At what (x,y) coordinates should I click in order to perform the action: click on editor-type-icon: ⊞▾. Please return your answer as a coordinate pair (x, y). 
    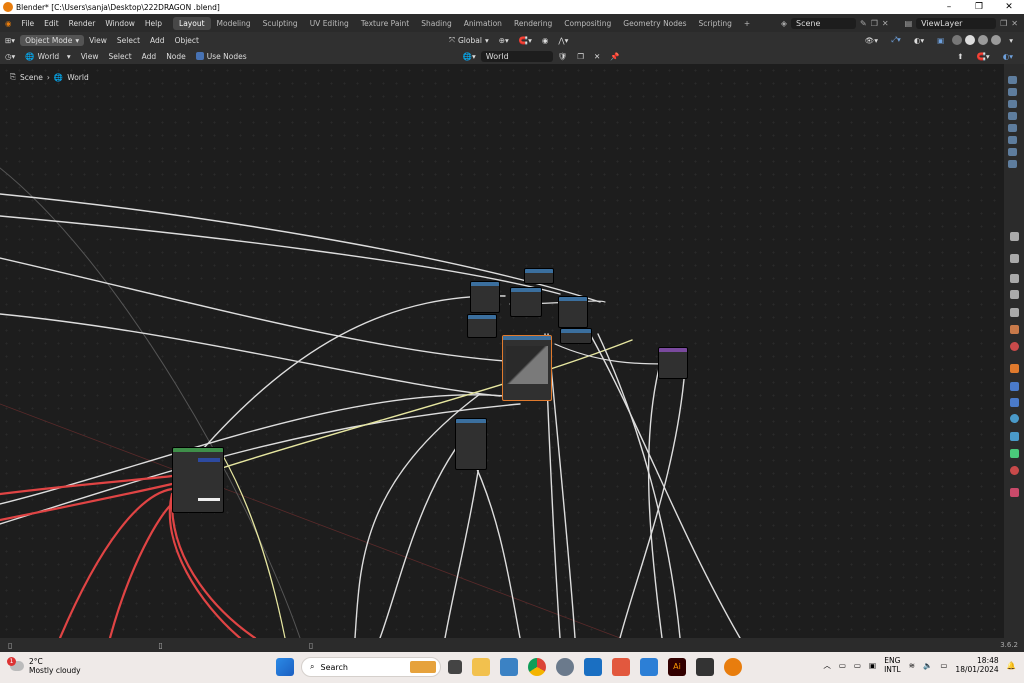
    Looking at the image, I should click on (10, 40).